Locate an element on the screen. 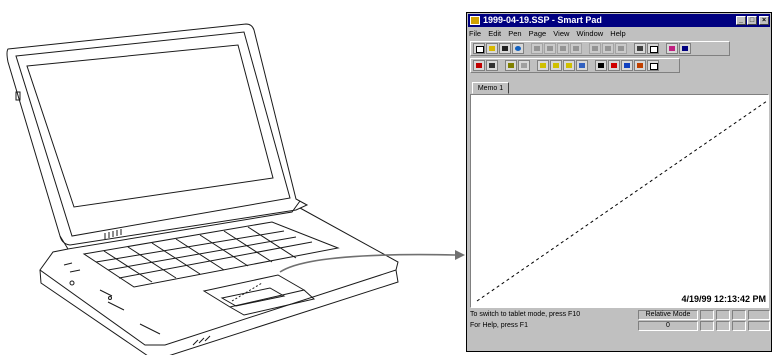 Image resolution: width=775 pixels, height=355 pixels. red-pen-icon is located at coordinates (614, 65).